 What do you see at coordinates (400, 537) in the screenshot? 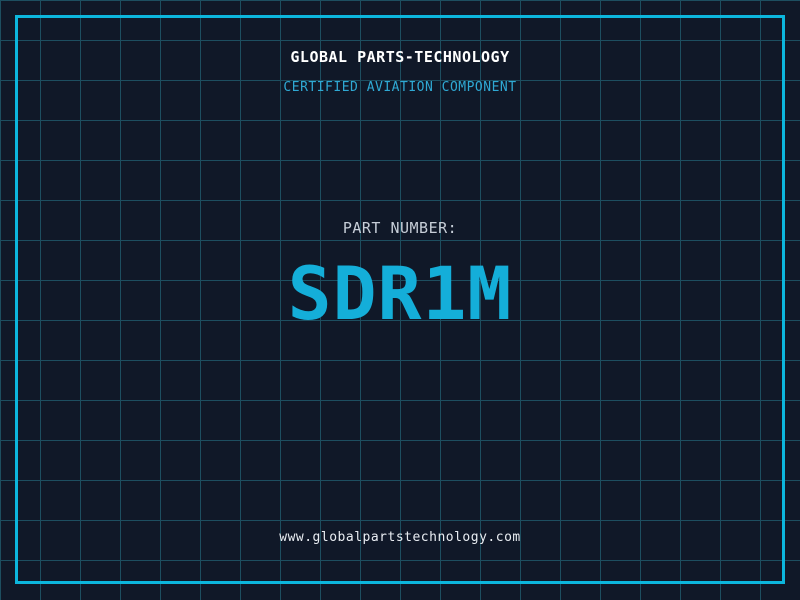
I see `website-url: www.globalpartstechnology.com` at bounding box center [400, 537].